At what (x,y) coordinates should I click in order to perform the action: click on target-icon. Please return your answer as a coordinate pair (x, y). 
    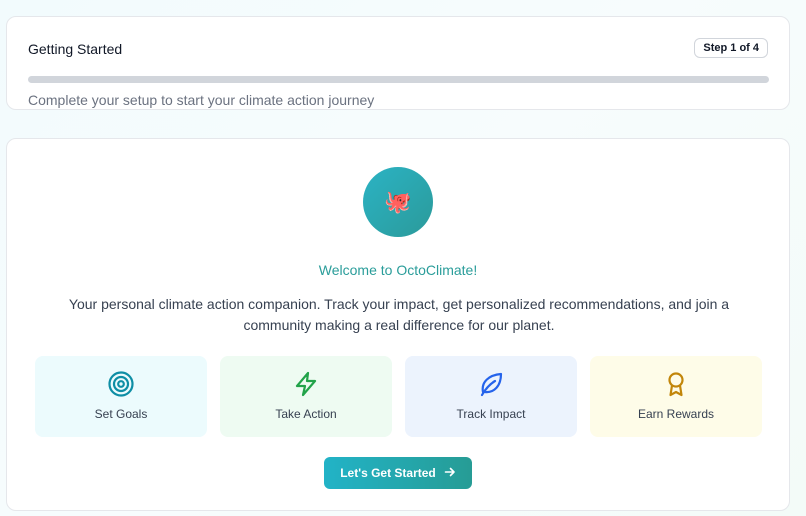
    Looking at the image, I should click on (121, 384).